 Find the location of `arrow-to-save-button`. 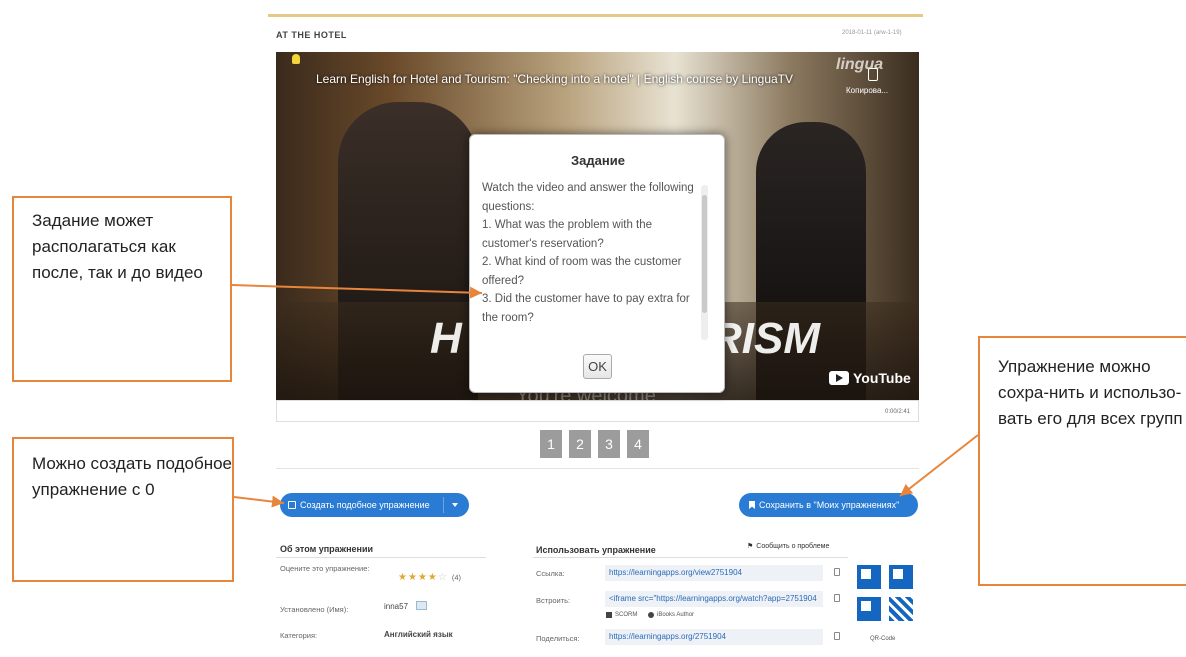

arrow-to-save-button is located at coordinates (939, 465).